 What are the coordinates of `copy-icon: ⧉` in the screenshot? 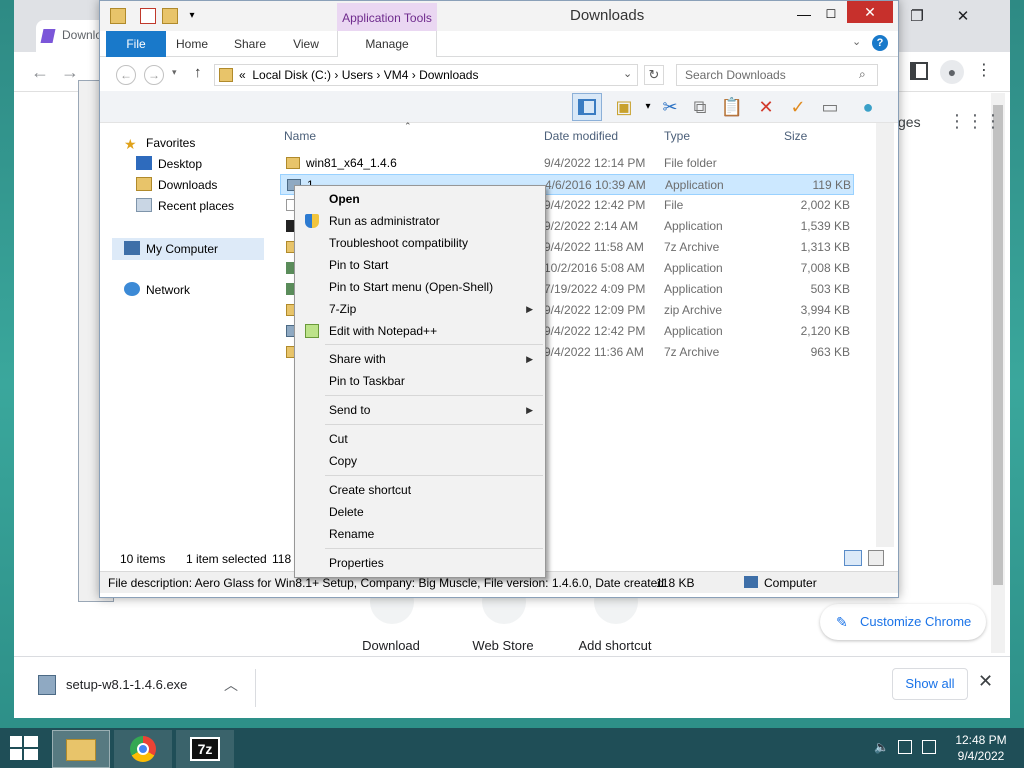 It's located at (700, 107).